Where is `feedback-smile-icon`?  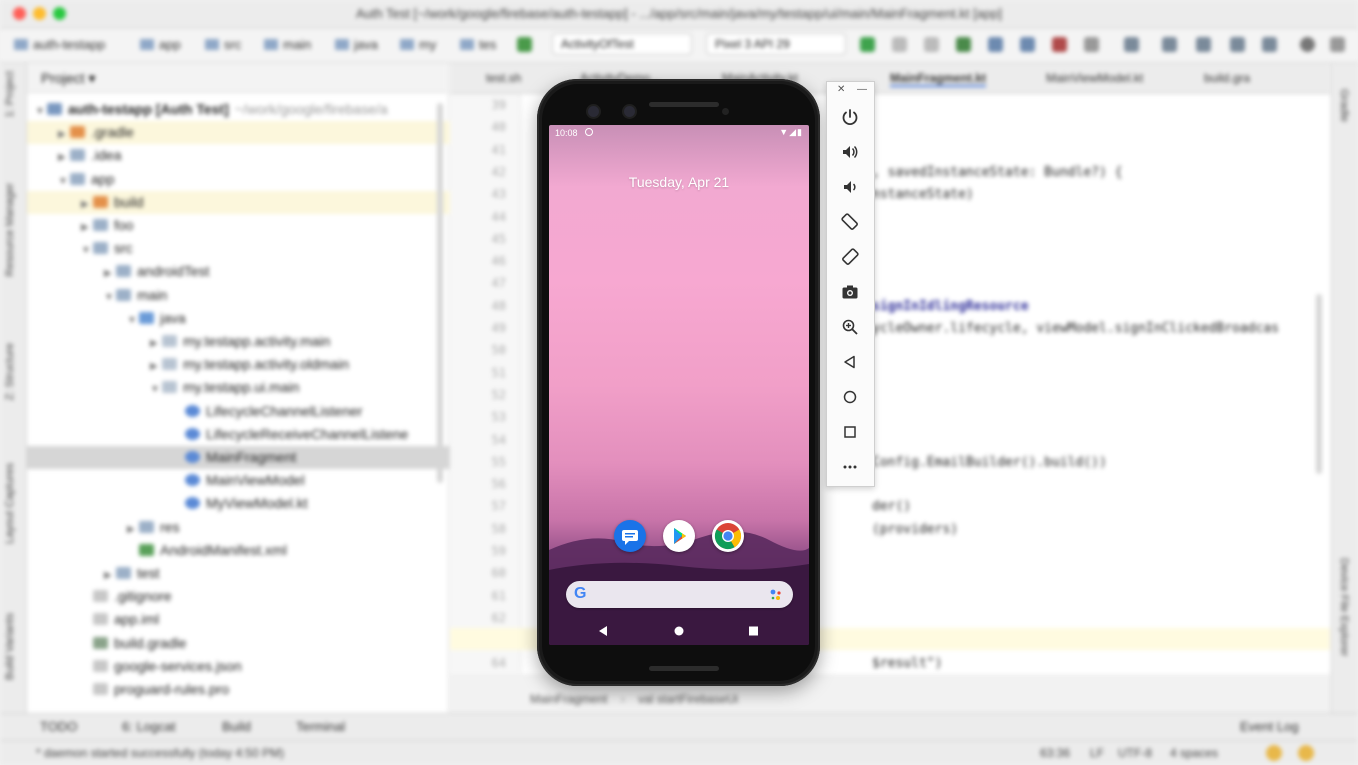 feedback-smile-icon is located at coordinates (1274, 753).